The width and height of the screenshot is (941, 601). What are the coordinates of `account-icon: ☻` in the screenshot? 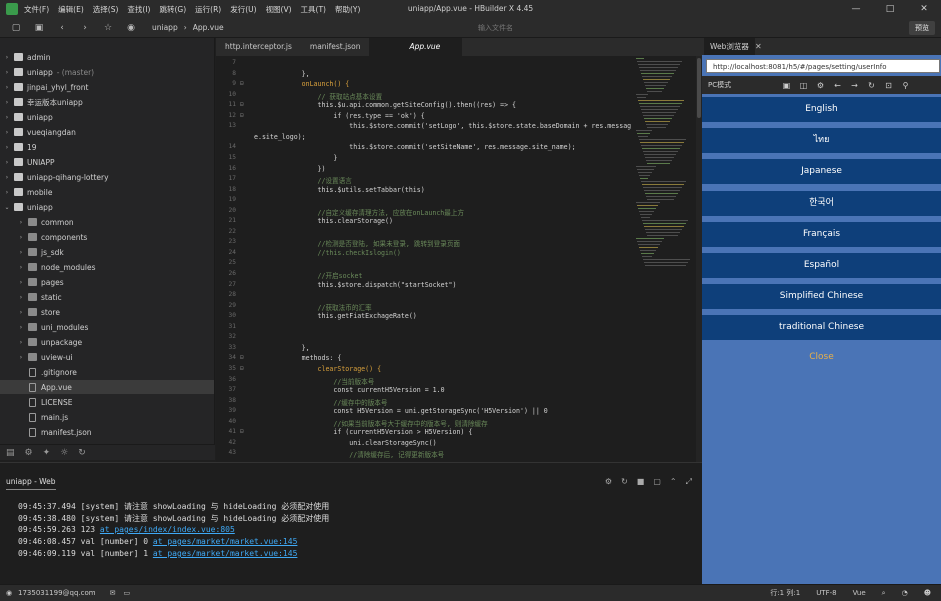 It's located at (927, 593).